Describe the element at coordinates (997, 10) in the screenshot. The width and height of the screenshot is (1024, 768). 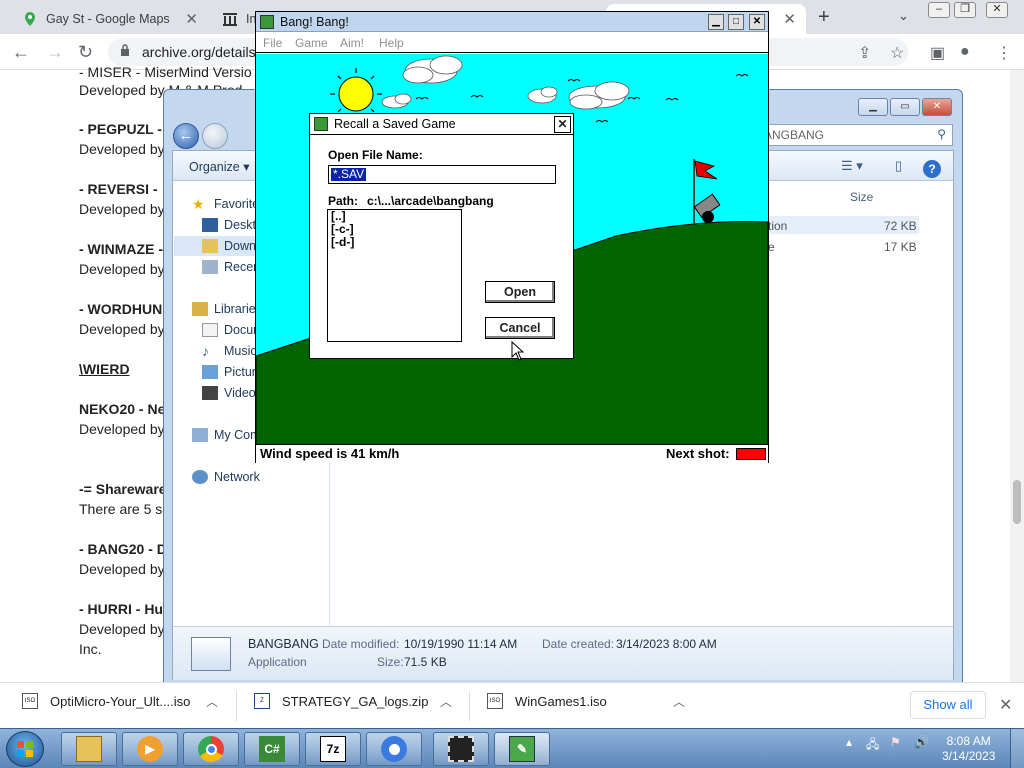
I see `close-window-icon: ✕` at that location.